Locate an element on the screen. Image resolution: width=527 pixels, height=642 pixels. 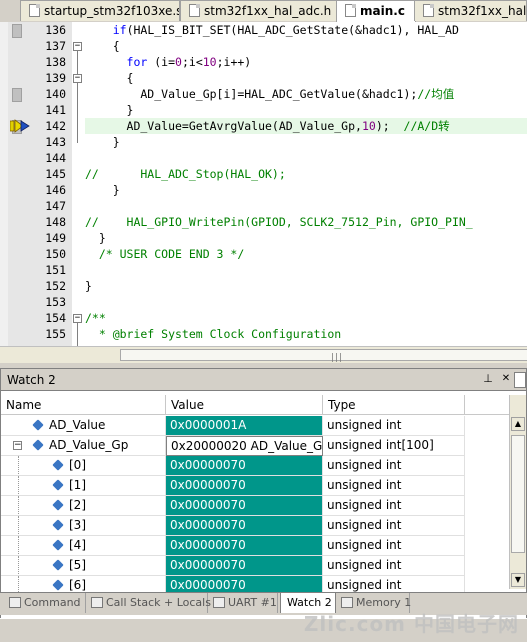
watch-row: [0] 0x00000070 unsigned int is located at coordinates (257, 466).